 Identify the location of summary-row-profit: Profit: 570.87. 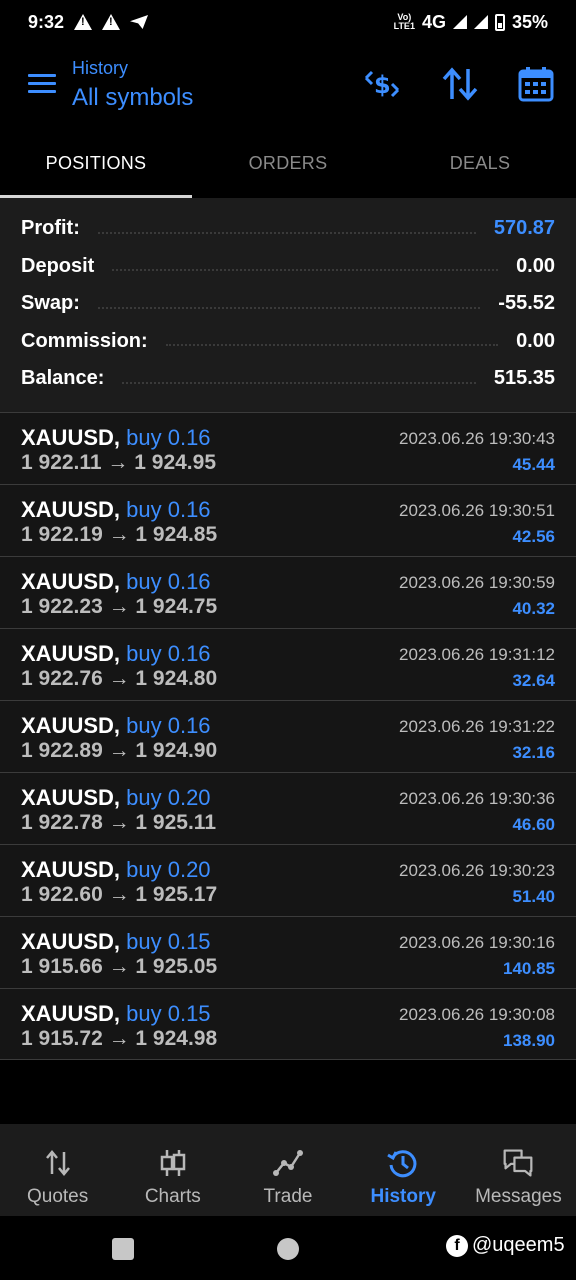
(288, 229).